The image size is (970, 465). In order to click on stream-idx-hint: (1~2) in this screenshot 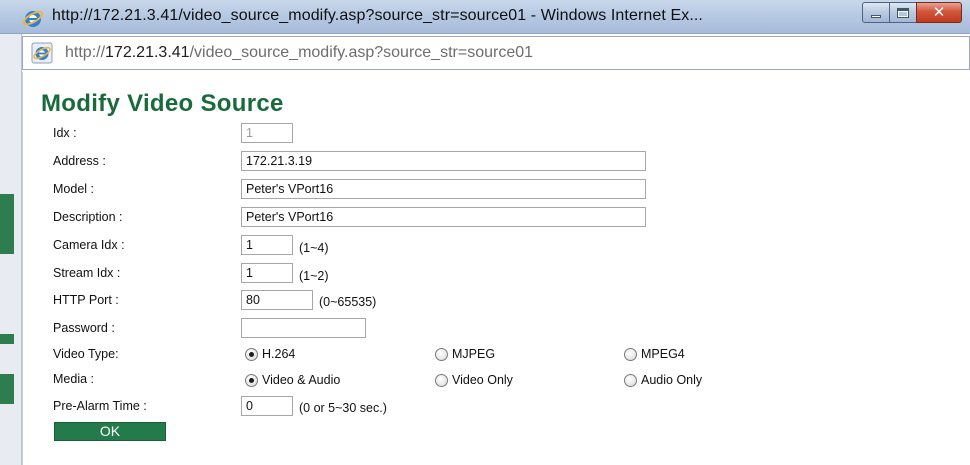, I will do `click(314, 276)`.